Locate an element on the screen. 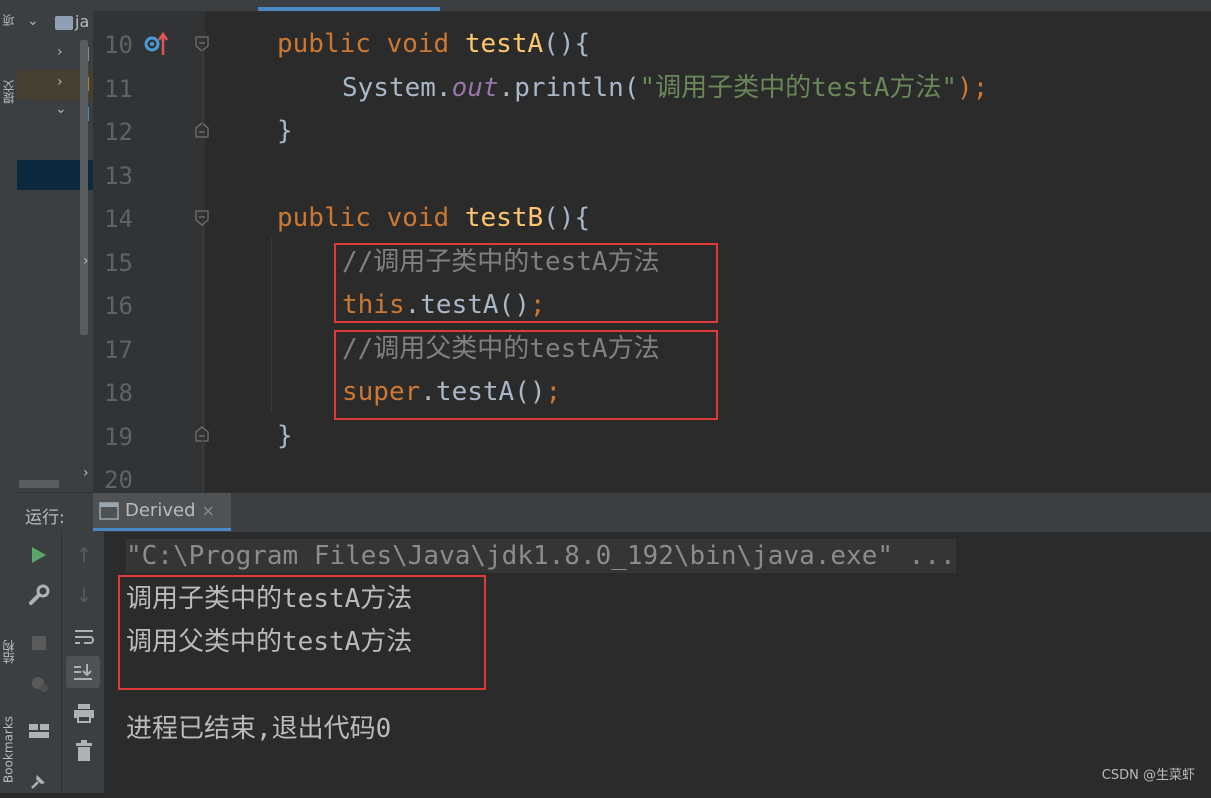  line-number: 14 is located at coordinates (118, 219).